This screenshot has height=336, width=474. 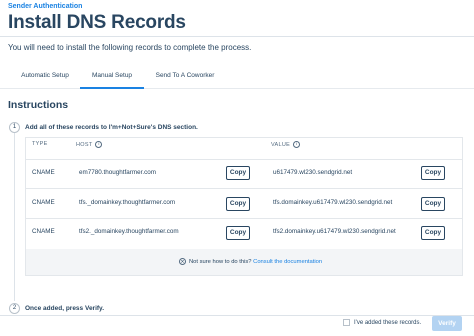 What do you see at coordinates (237, 315) in the screenshot?
I see `footer-divider` at bounding box center [237, 315].